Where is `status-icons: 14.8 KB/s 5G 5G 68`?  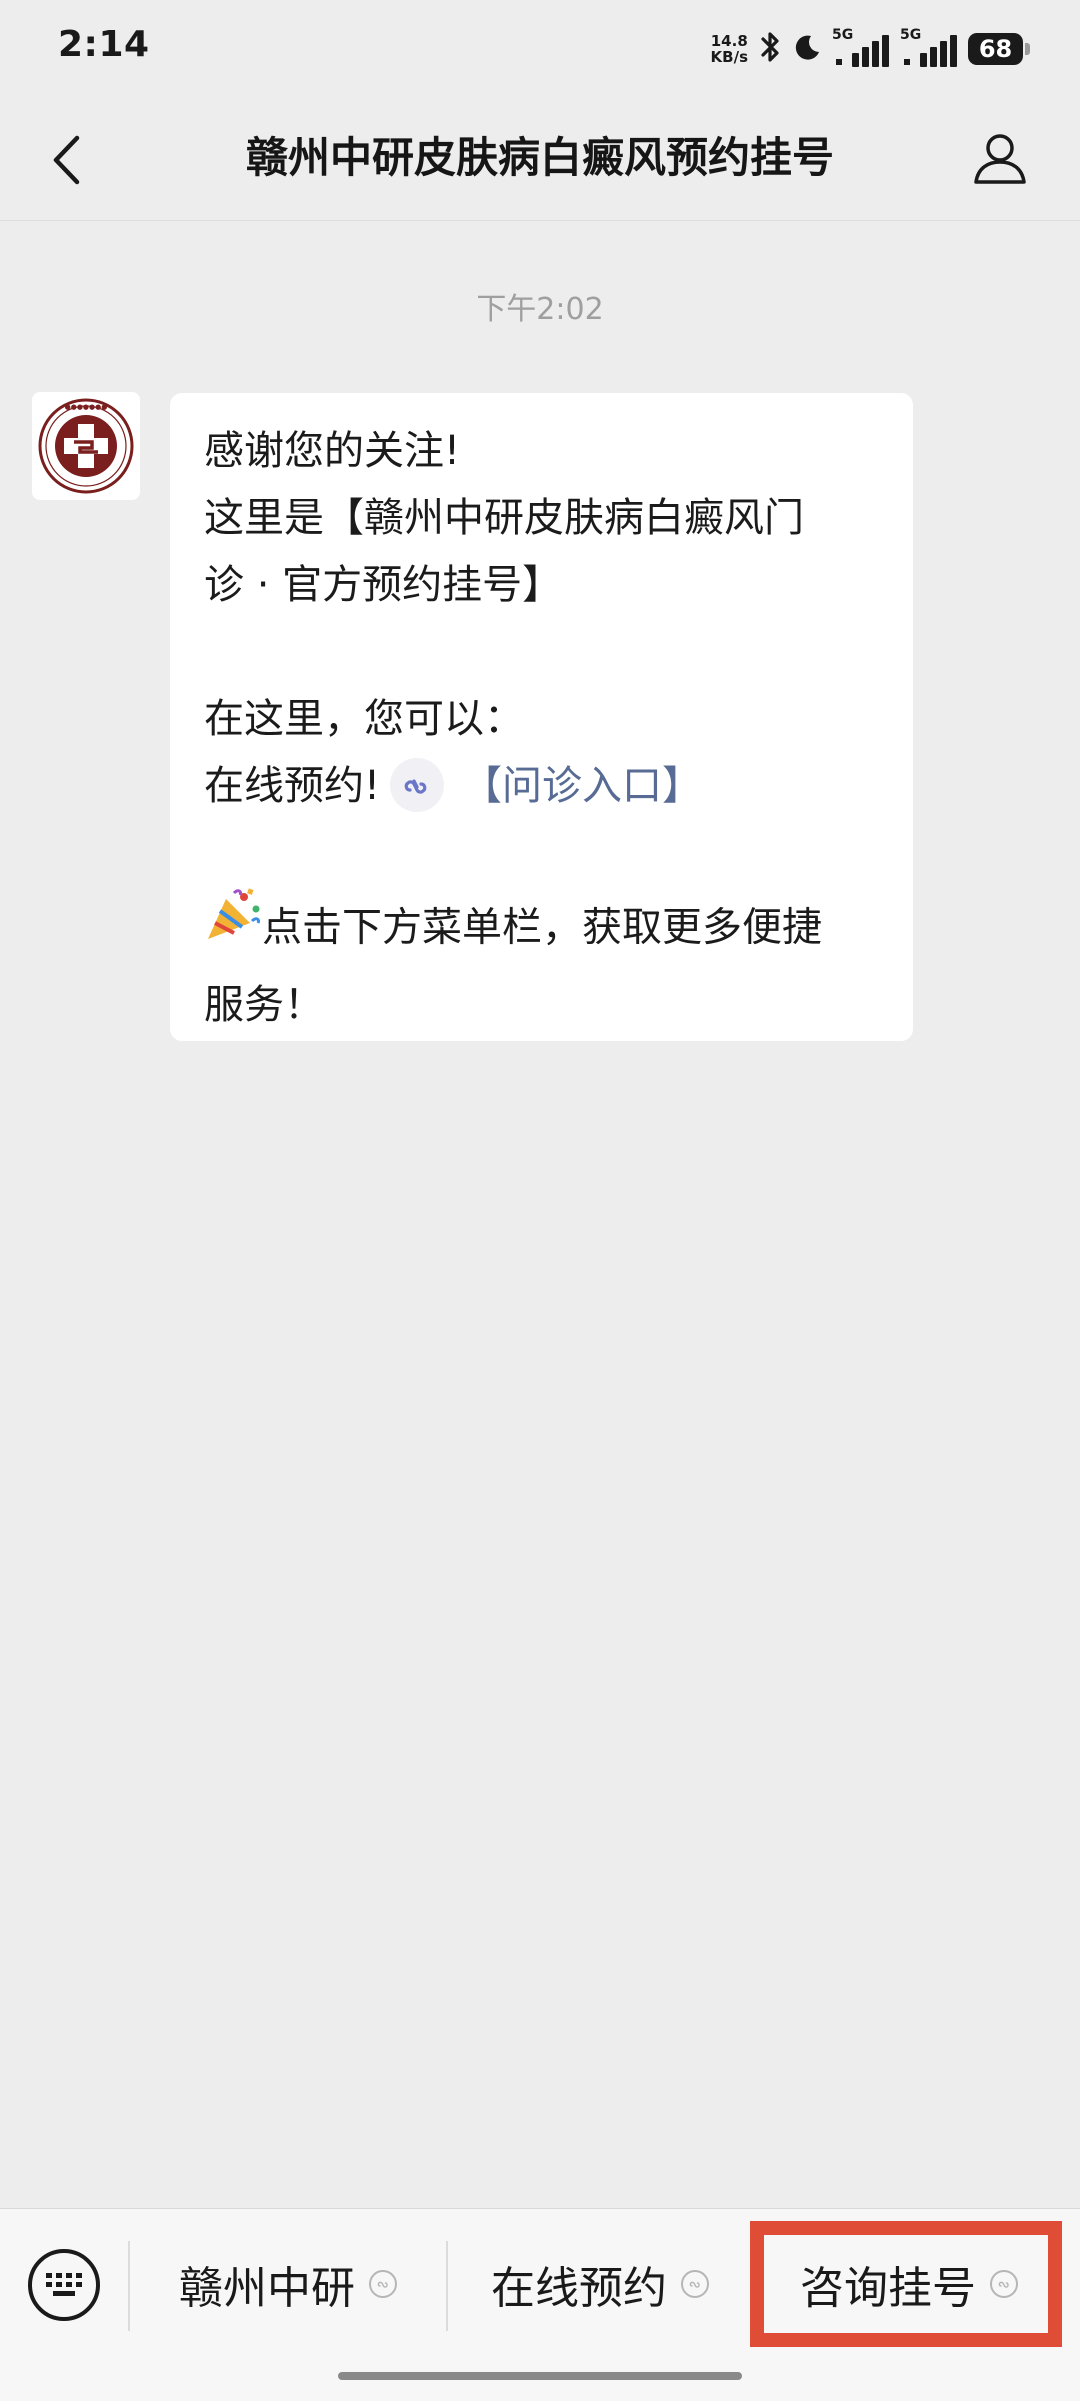
status-icons: 14.8 KB/s 5G 5G 68 is located at coordinates (870, 49).